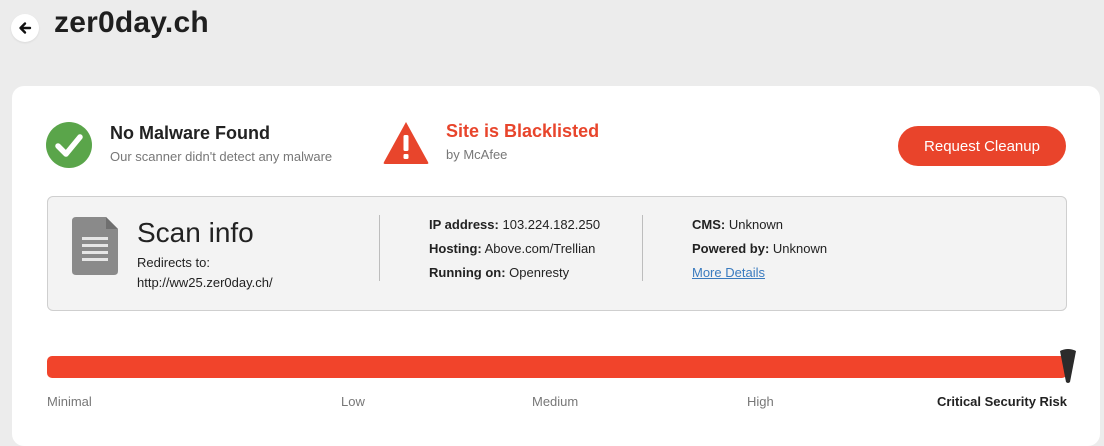 Image resolution: width=1104 pixels, height=446 pixels. I want to click on risk-needle-icon, so click(1068, 366).